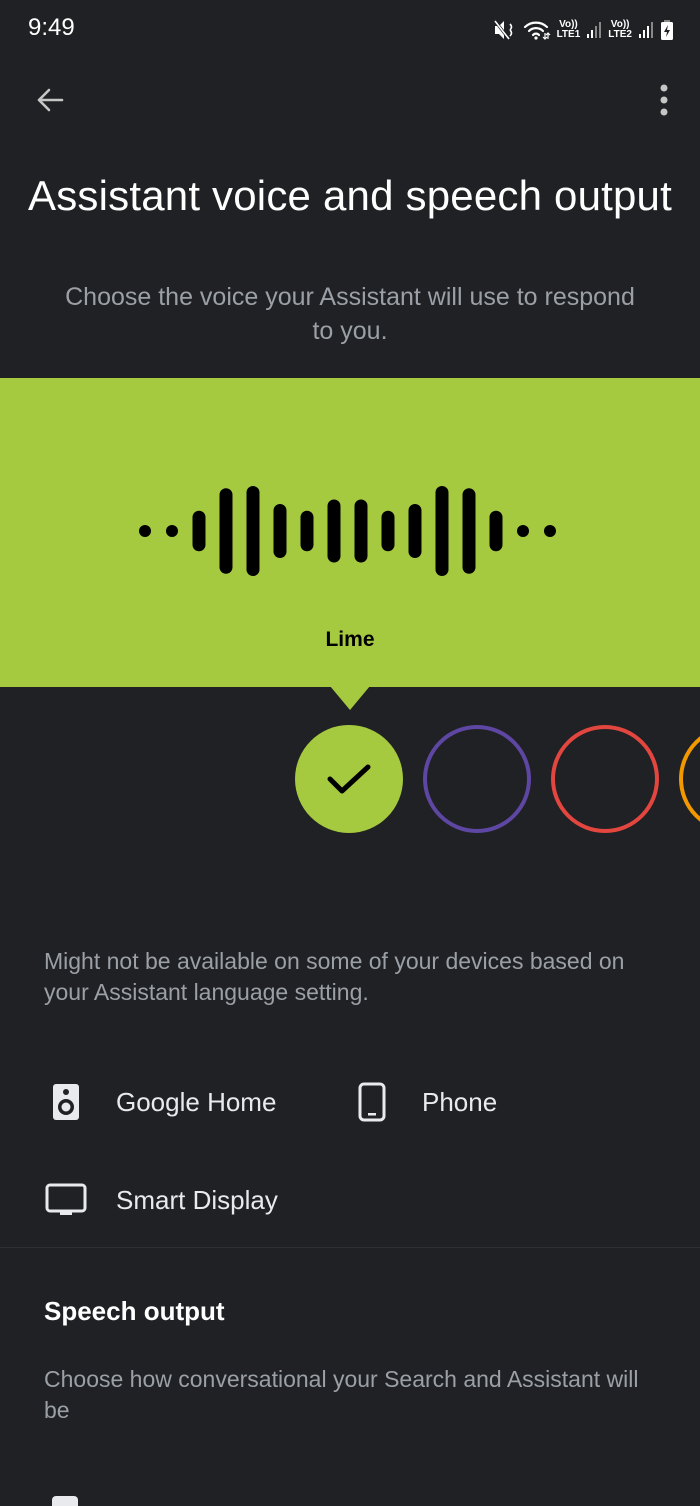  I want to click on speech-output-title: Speech output, so click(134, 1311).